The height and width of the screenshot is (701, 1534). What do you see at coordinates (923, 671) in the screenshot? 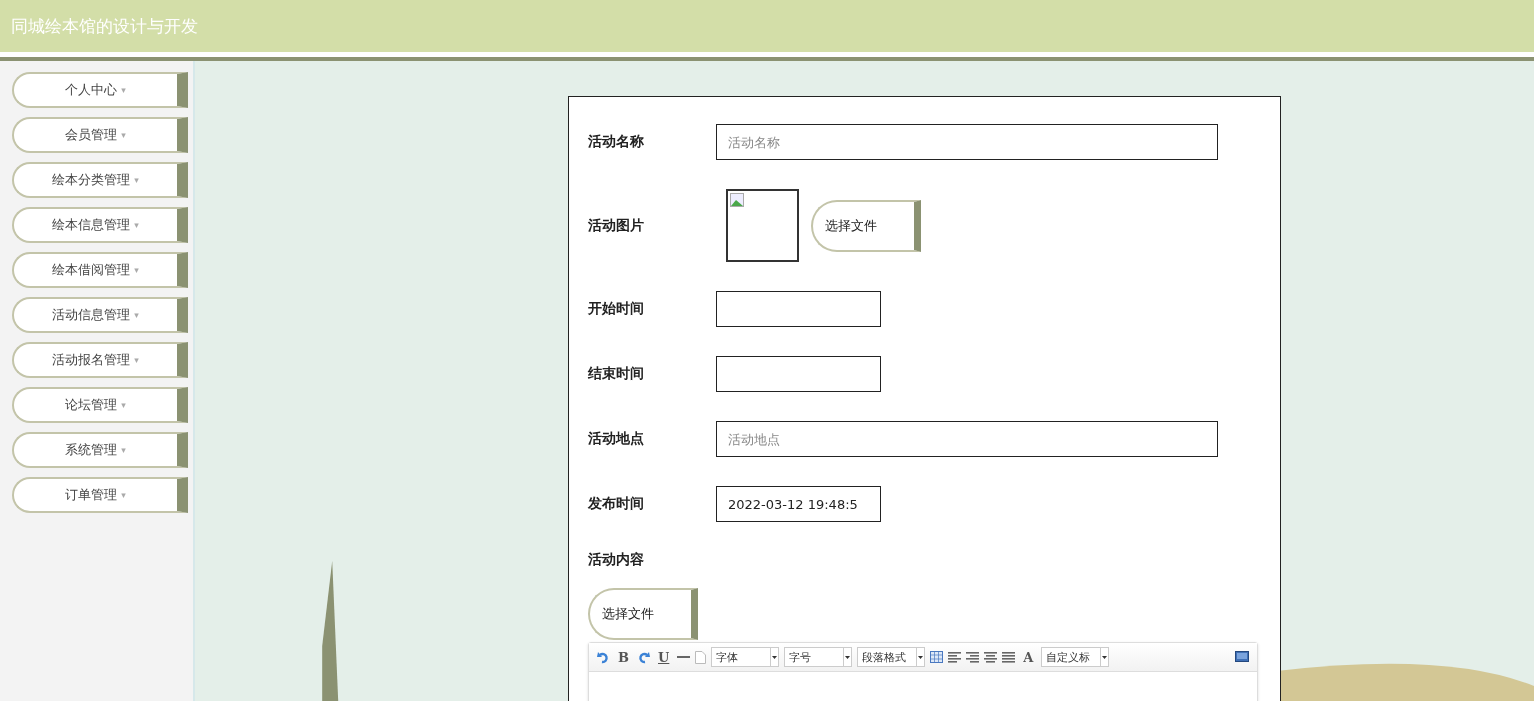
I see `rich-text-editor: B U 字体 字号 段落格式 A 自定义标` at bounding box center [923, 671].